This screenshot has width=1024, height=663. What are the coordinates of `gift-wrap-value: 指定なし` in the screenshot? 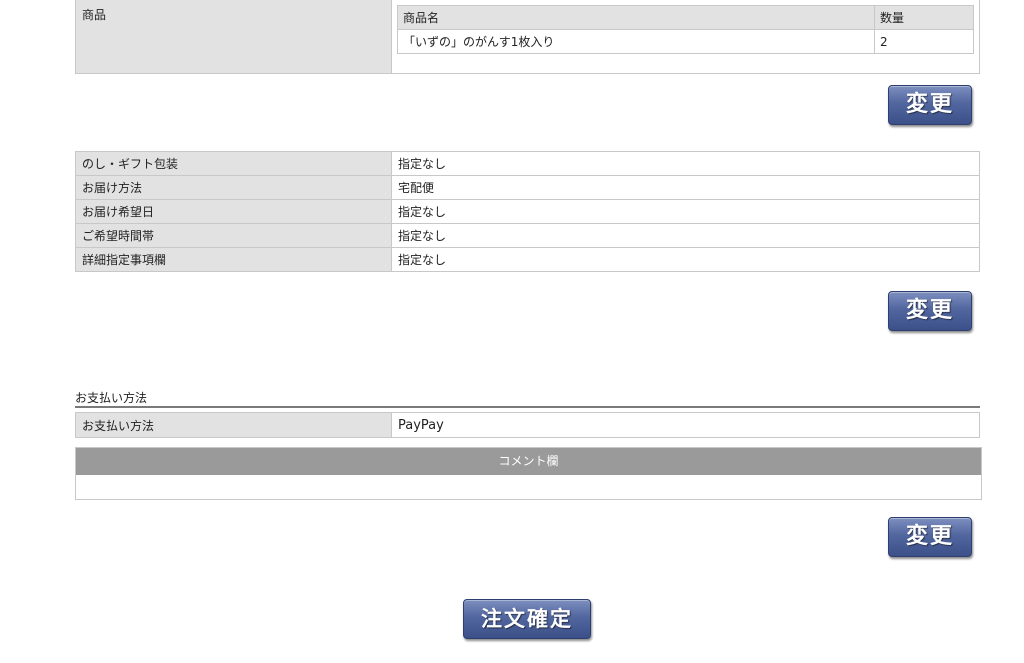 It's located at (685, 163).